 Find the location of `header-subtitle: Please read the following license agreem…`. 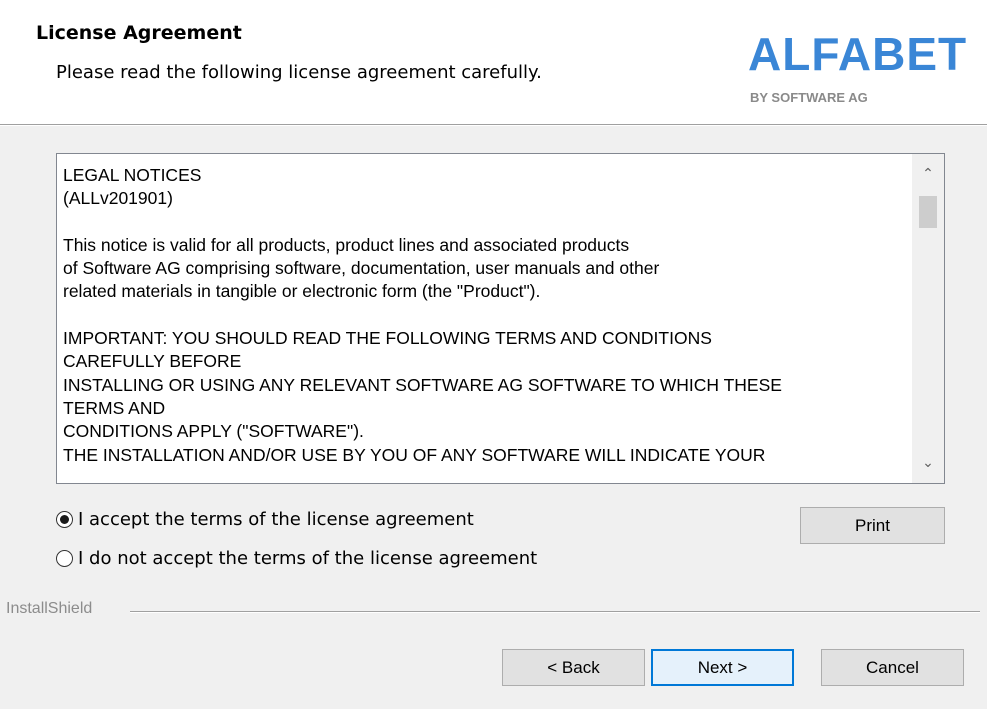

header-subtitle: Please read the following license agreem… is located at coordinates (299, 72).